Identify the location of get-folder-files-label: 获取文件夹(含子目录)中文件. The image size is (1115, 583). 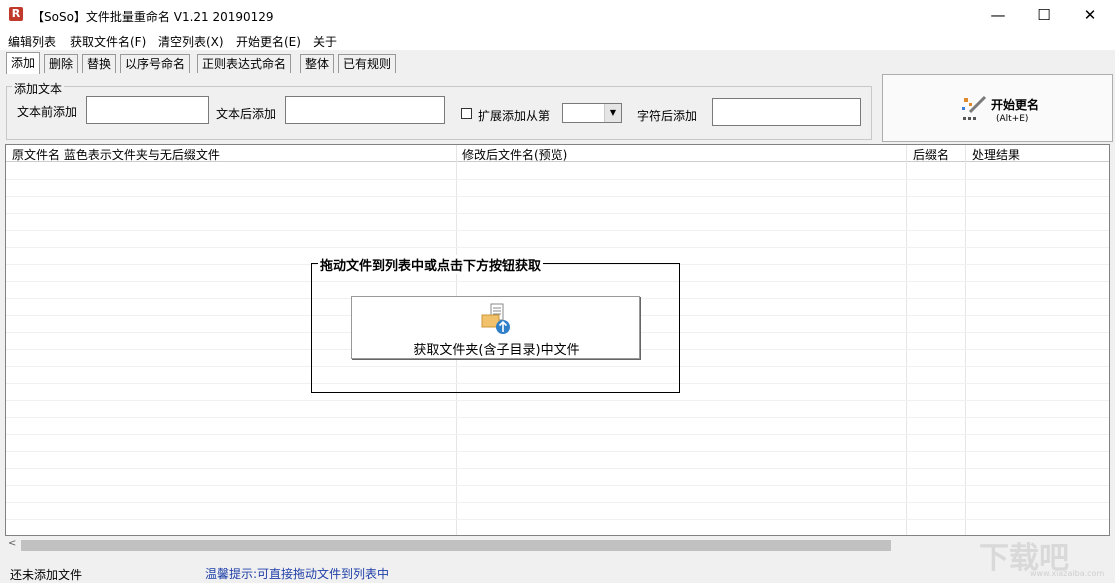
(496, 348).